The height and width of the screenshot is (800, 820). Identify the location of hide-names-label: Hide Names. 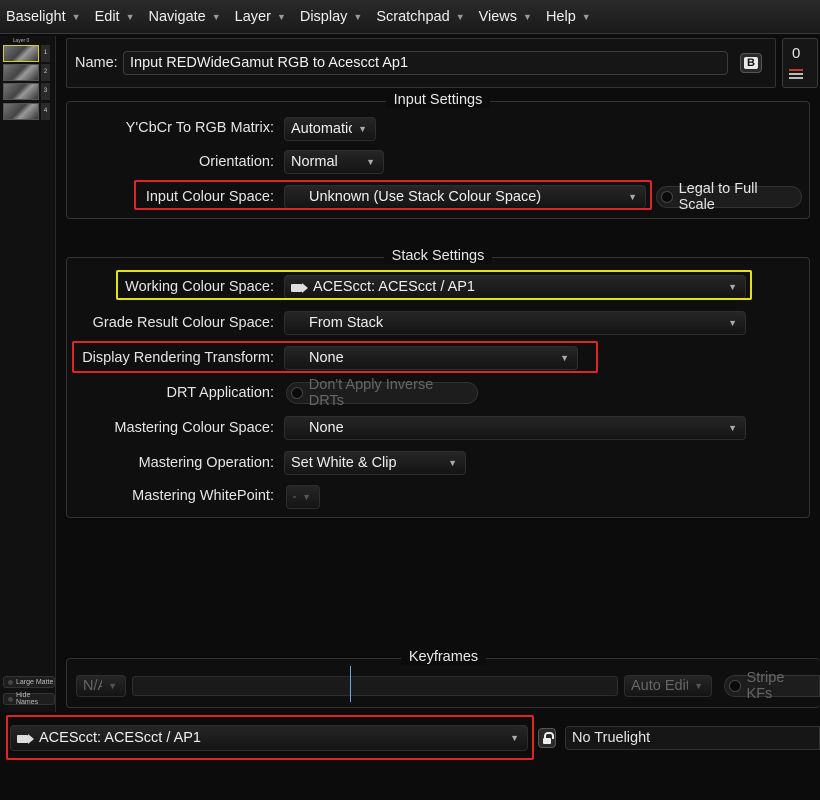
(27, 699).